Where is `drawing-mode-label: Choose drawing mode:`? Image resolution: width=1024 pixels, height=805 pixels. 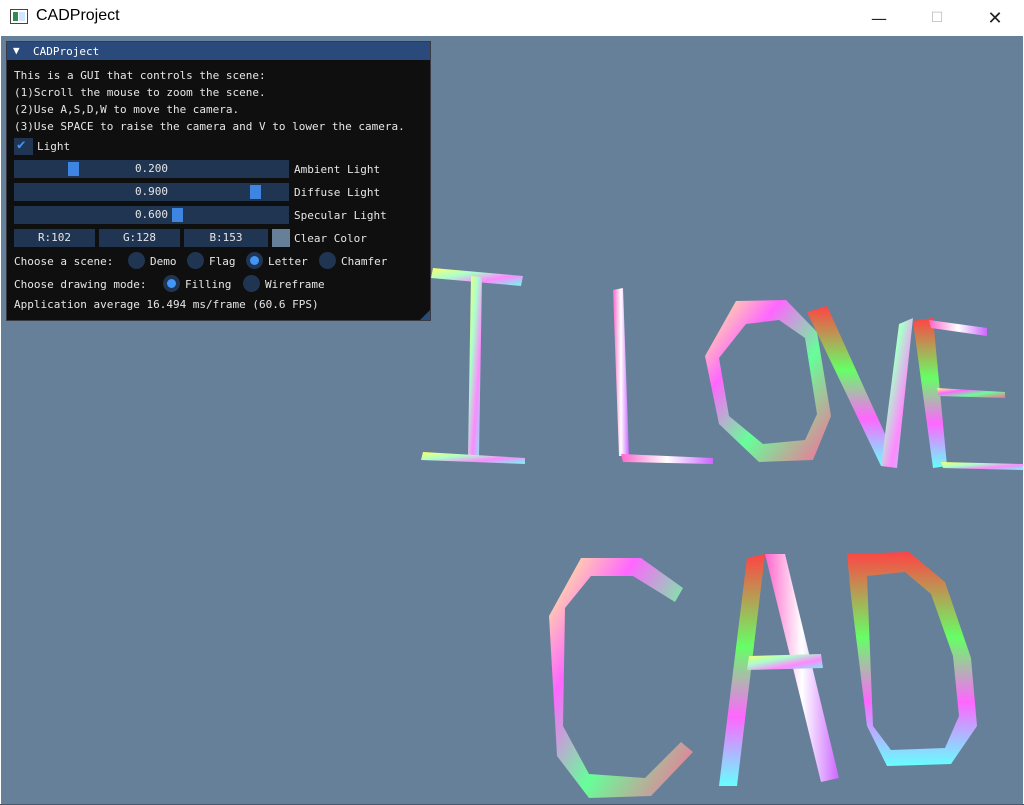 drawing-mode-label: Choose drawing mode: is located at coordinates (80, 284).